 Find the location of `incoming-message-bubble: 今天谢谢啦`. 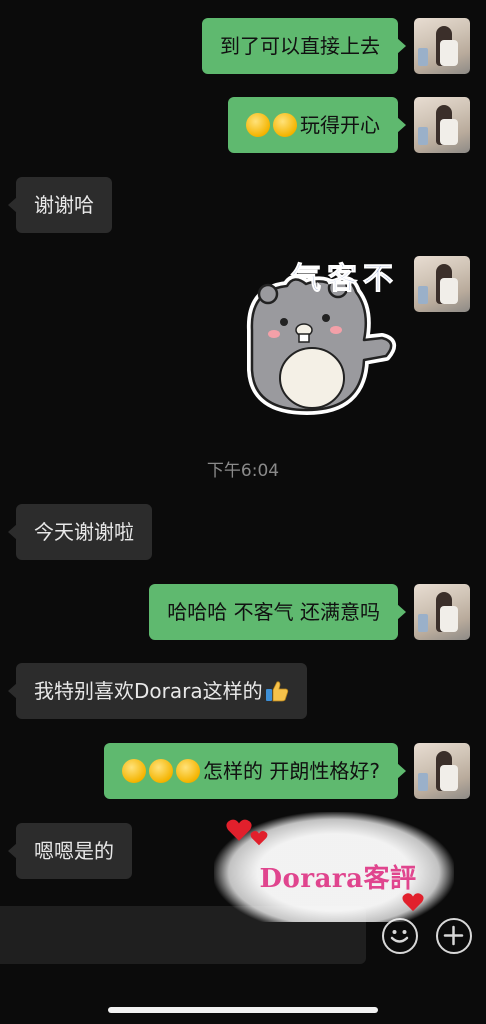

incoming-message-bubble: 今天谢谢啦 is located at coordinates (80, 532).